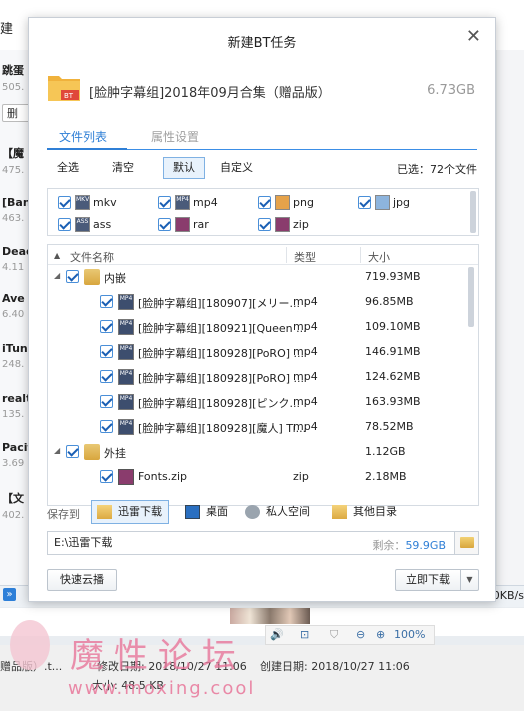 Image resolution: width=524 pixels, height=711 pixels. Describe the element at coordinates (115, 453) in the screenshot. I see `file-name: 外挂` at that location.